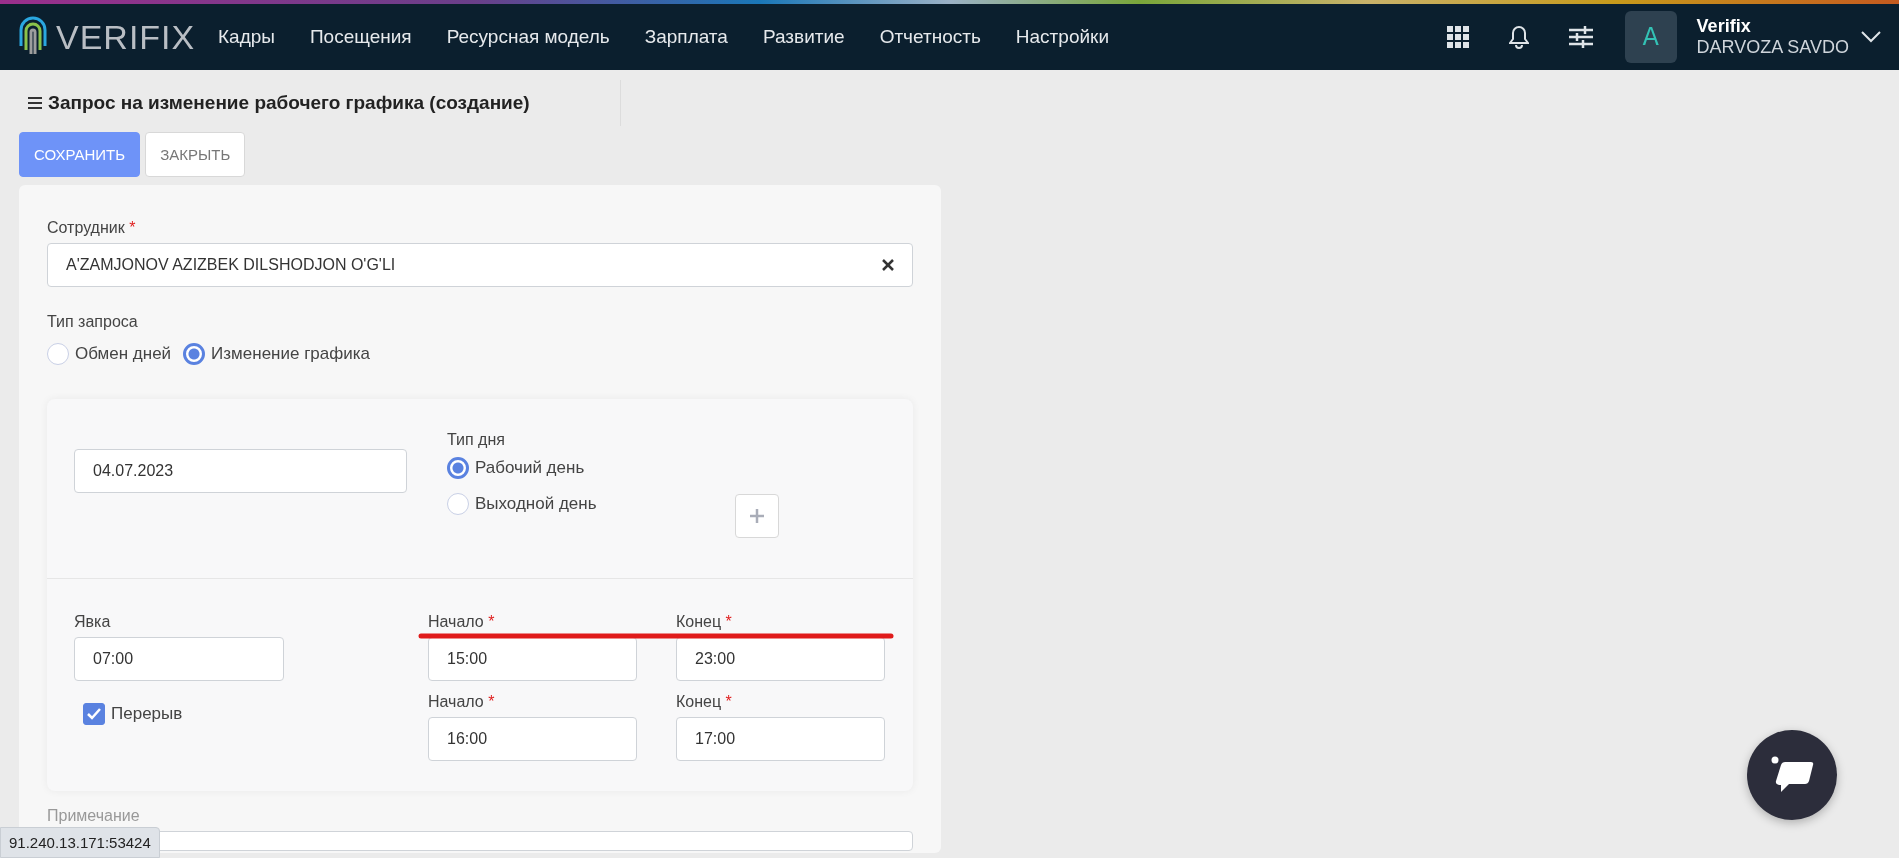 This screenshot has width=1899, height=858. I want to click on field-value: A'ZAMJONOV AZIZBEK DILSHODJON O'G'LI, so click(231, 265).